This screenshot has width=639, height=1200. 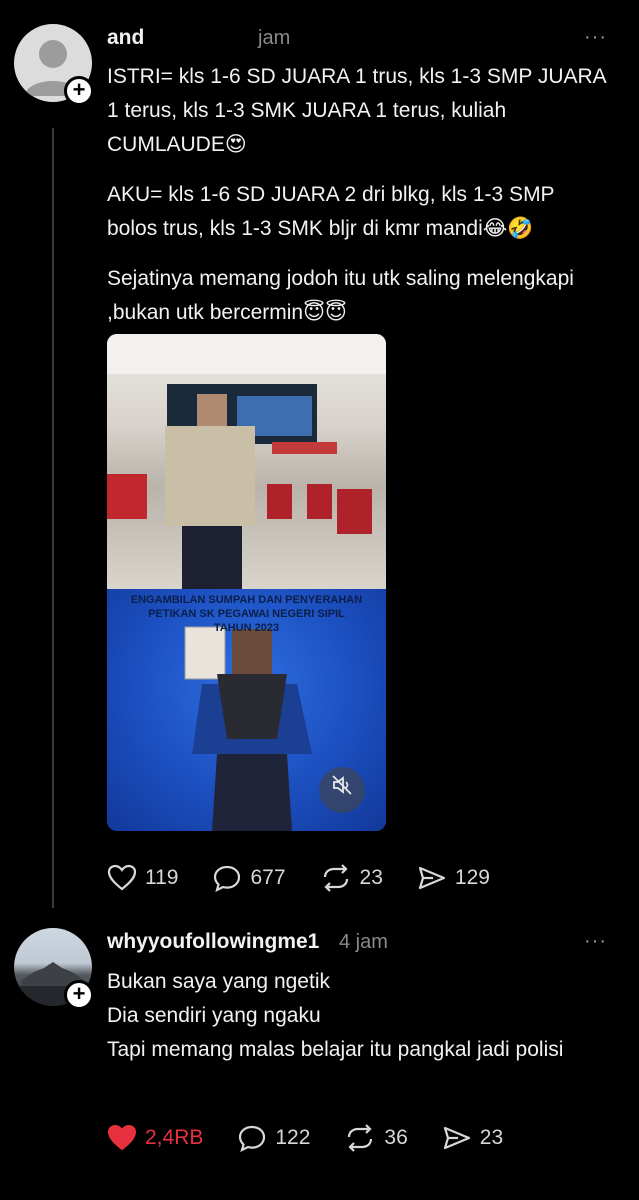 I want to click on share-button: 23, so click(x=472, y=1138).